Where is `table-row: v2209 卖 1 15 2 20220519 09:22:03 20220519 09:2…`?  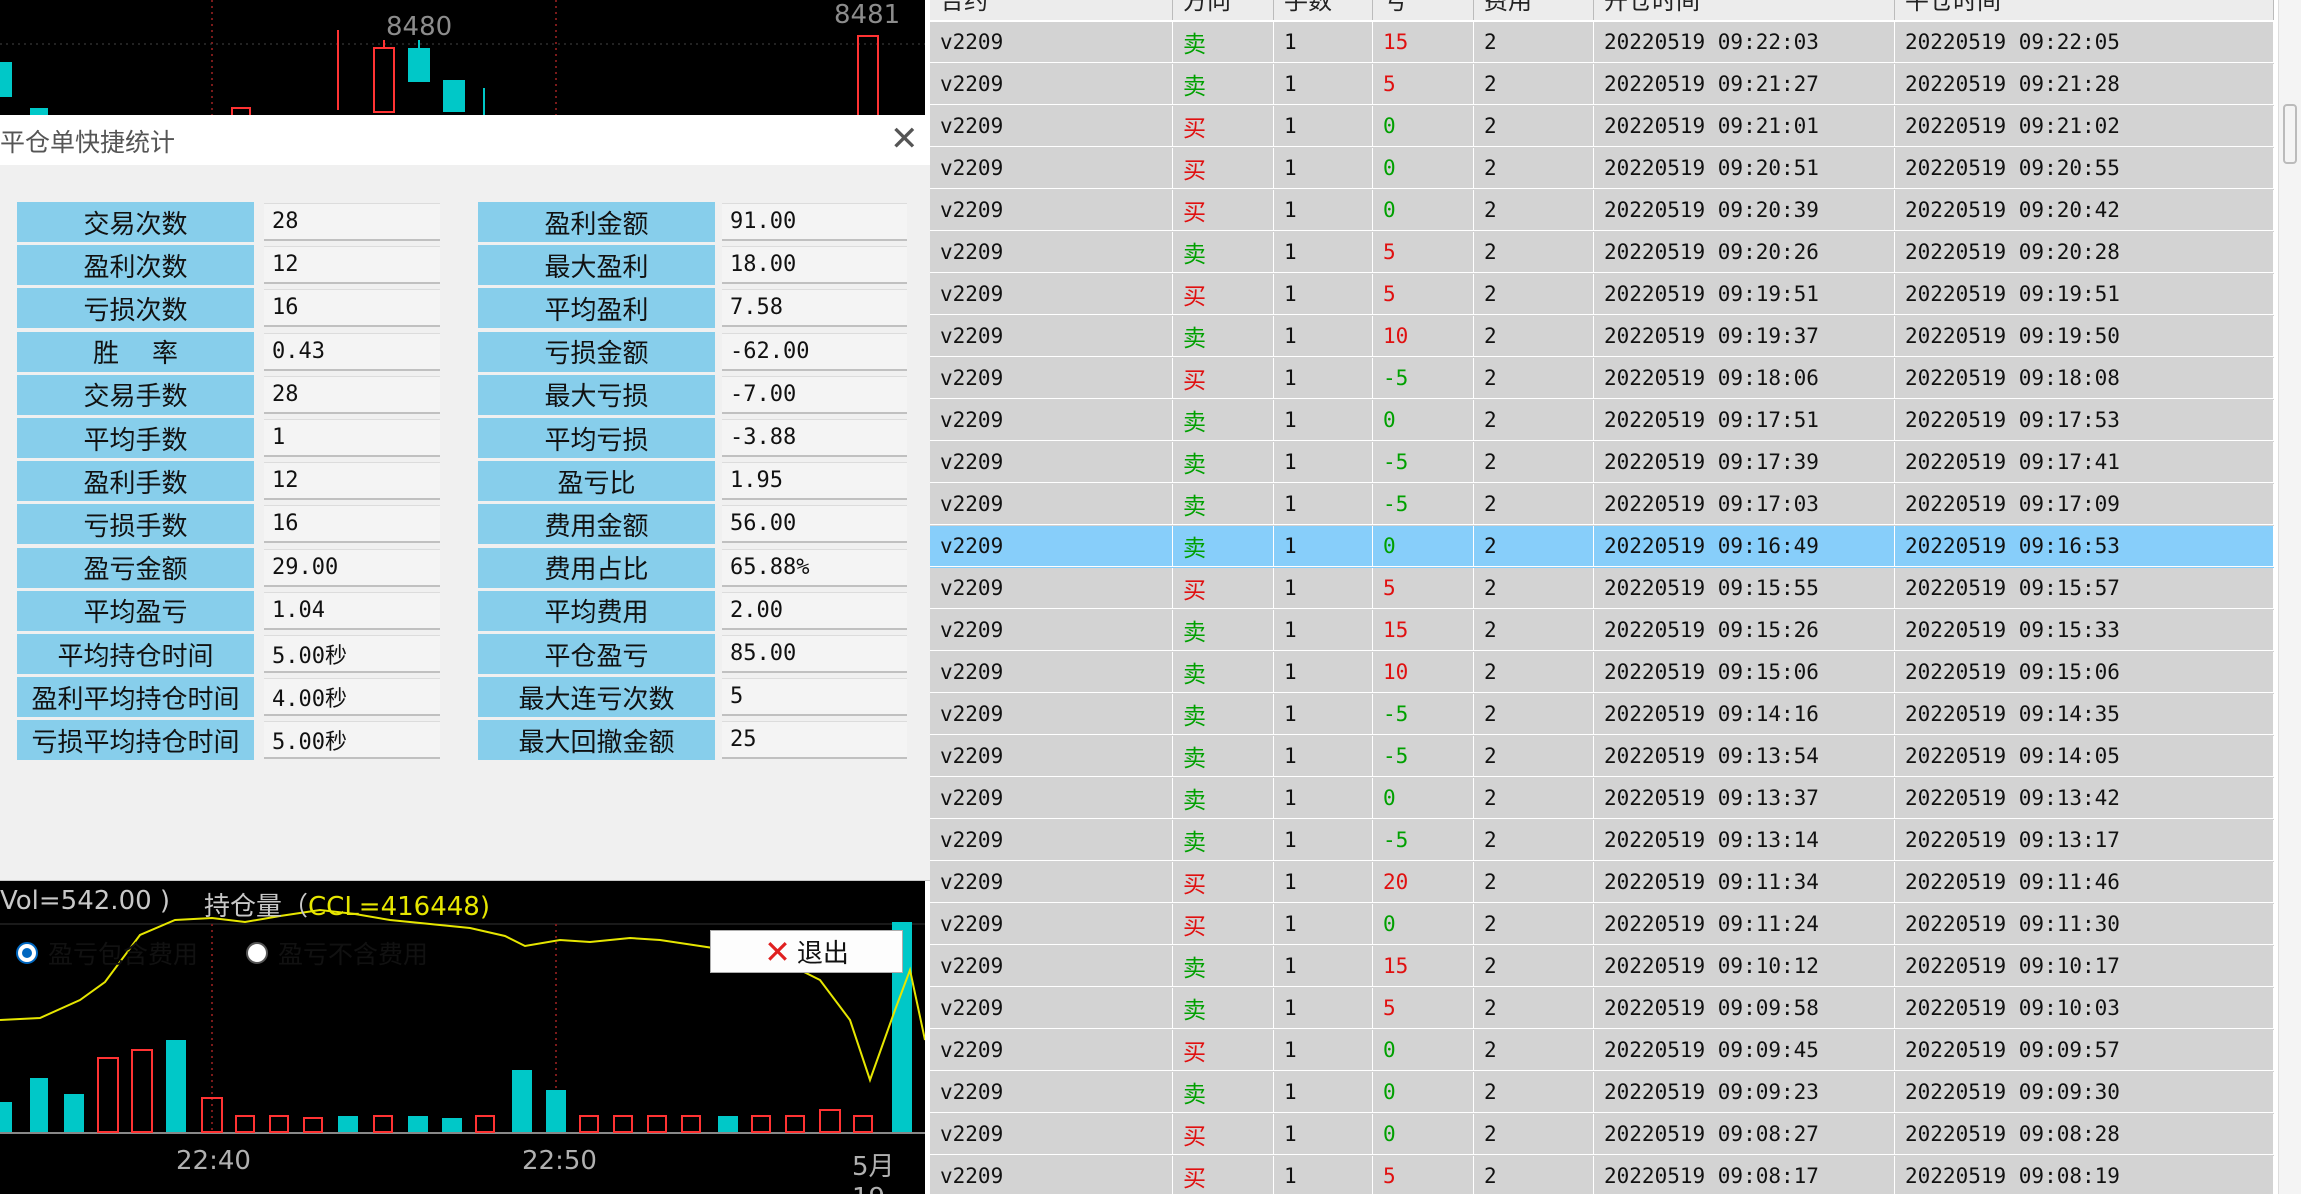
table-row: v2209 卖 1 15 2 20220519 09:22:03 20220519 09:2… is located at coordinates (1602, 43).